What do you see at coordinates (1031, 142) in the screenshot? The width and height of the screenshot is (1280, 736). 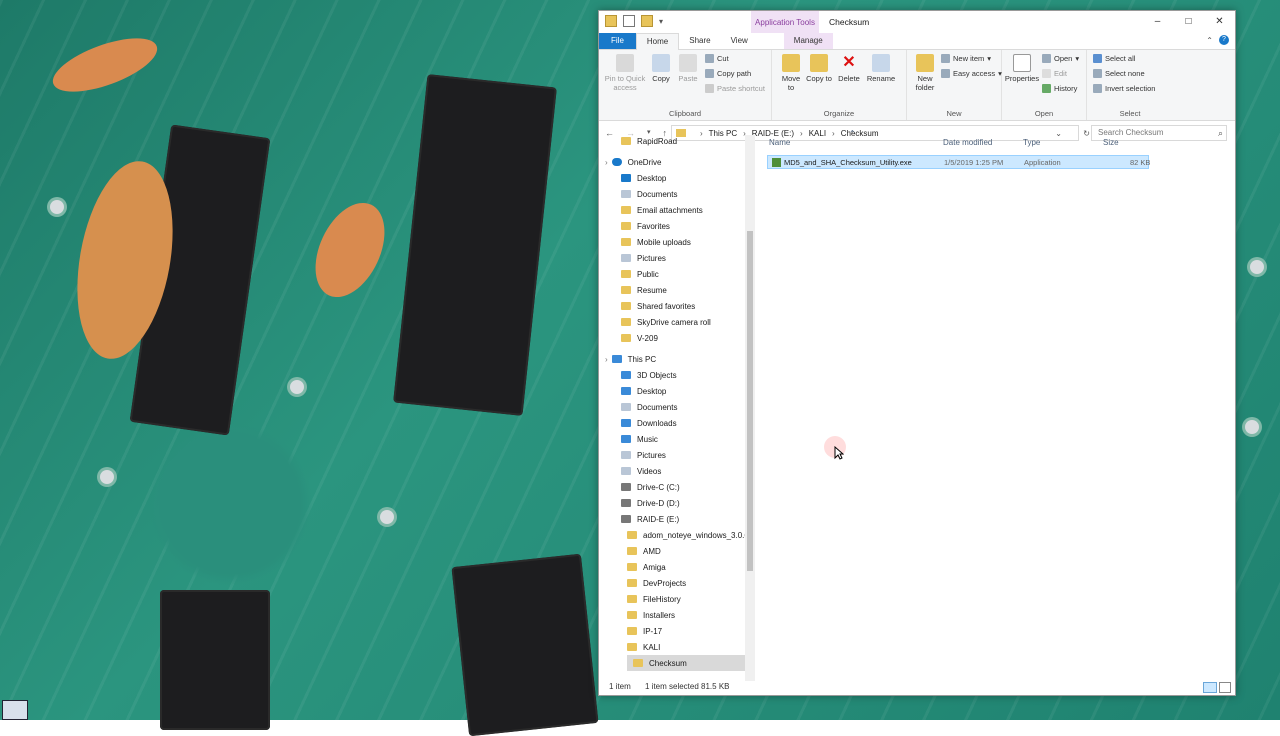 I see `column-header-type: Type` at bounding box center [1031, 142].